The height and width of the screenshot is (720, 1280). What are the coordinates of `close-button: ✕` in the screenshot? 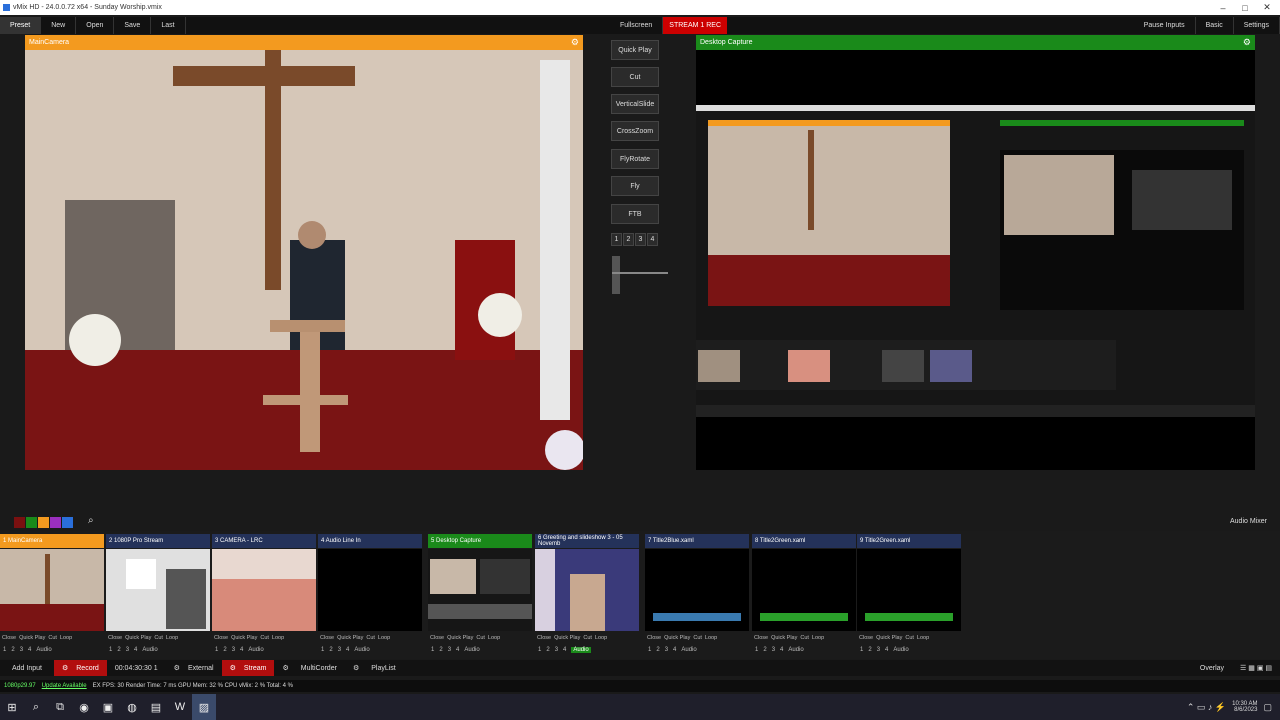 It's located at (1267, 7).